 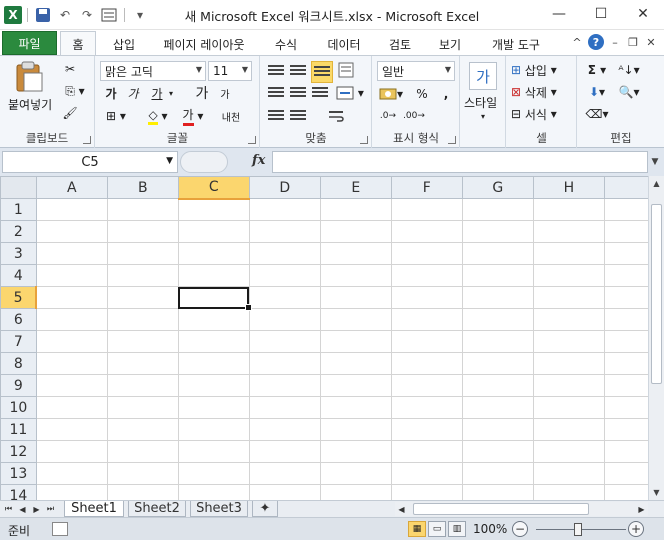 What do you see at coordinates (71, 429) in the screenshot?
I see `cell-A11` at bounding box center [71, 429].